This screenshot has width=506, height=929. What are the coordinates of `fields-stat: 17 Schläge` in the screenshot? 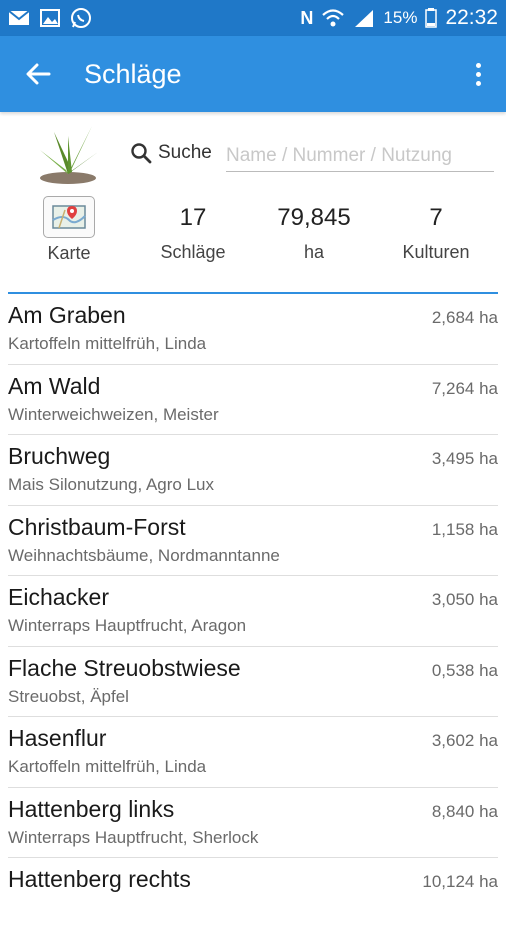 It's located at (193, 229).